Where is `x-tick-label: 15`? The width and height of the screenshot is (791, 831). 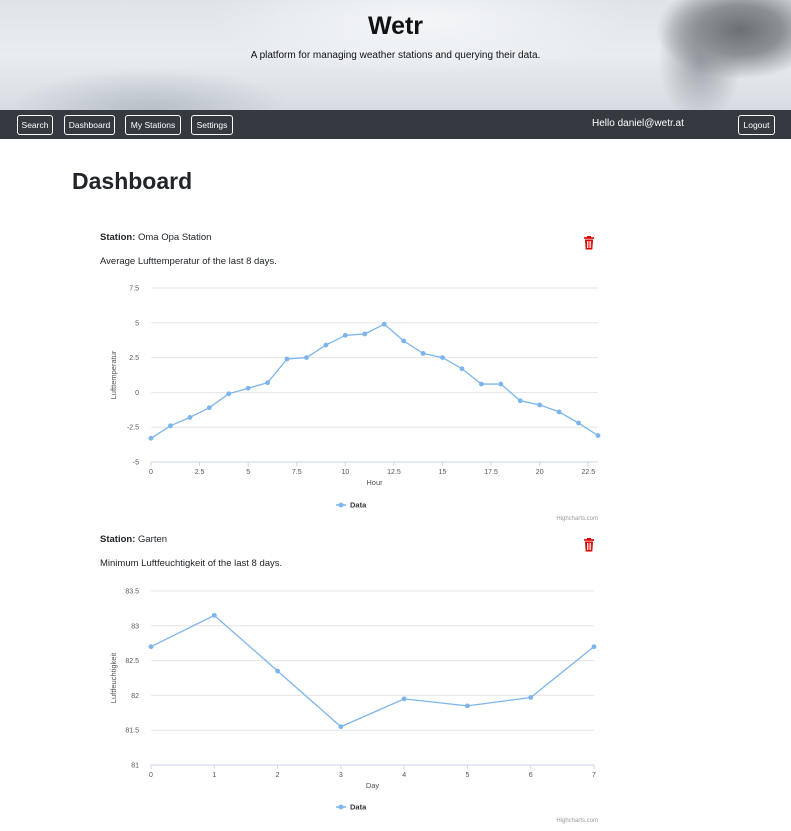 x-tick-label: 15 is located at coordinates (443, 472).